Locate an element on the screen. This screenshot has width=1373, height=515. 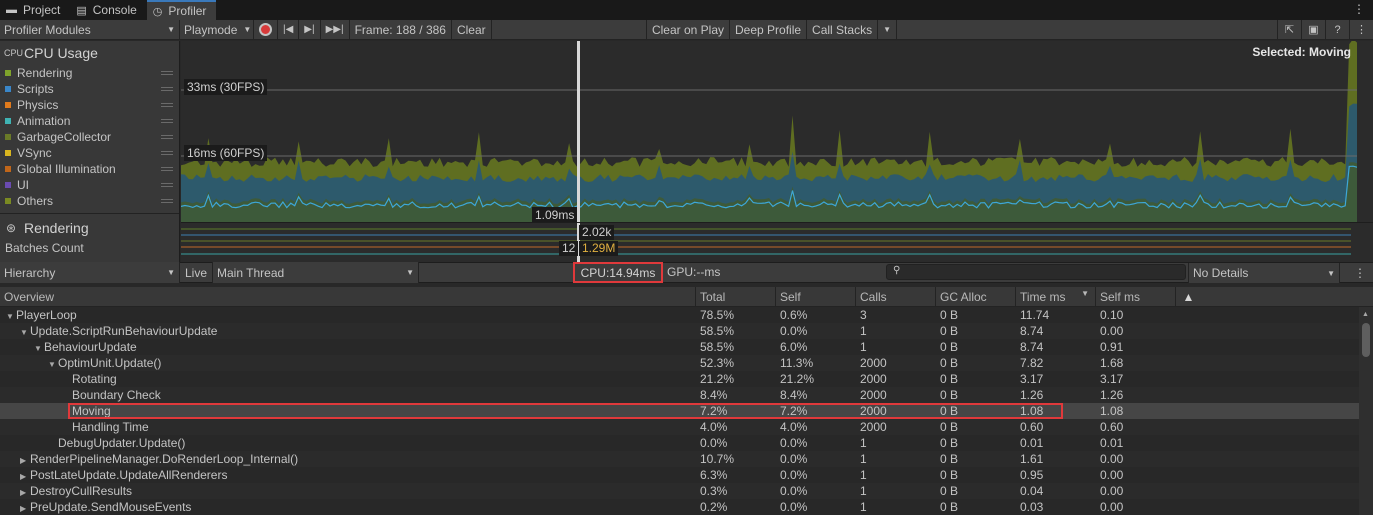
cpu-legend-item: VSync is located at coordinates (89, 153).